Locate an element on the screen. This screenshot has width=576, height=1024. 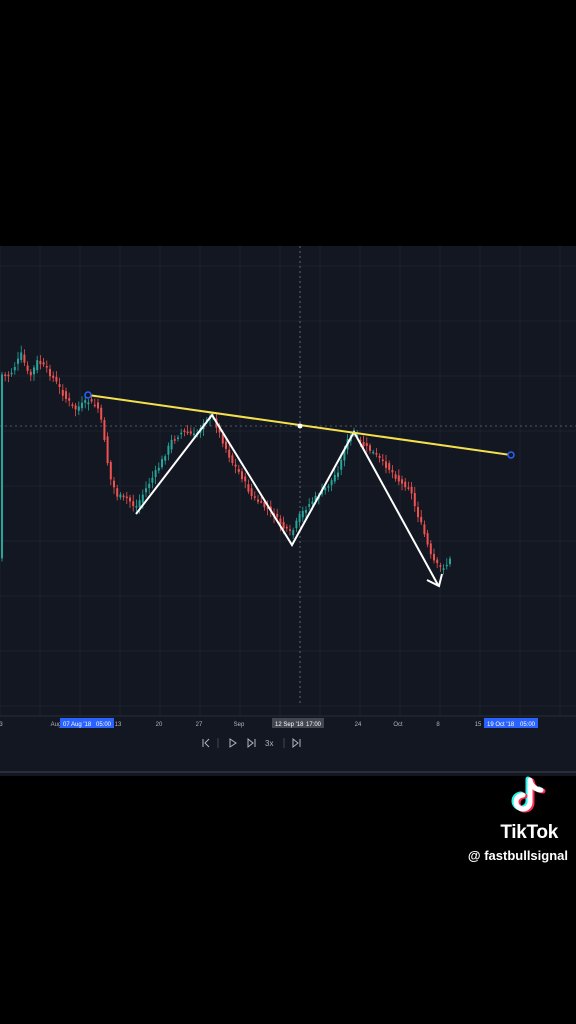
zigzag-pattern-drawing is located at coordinates (289, 500).